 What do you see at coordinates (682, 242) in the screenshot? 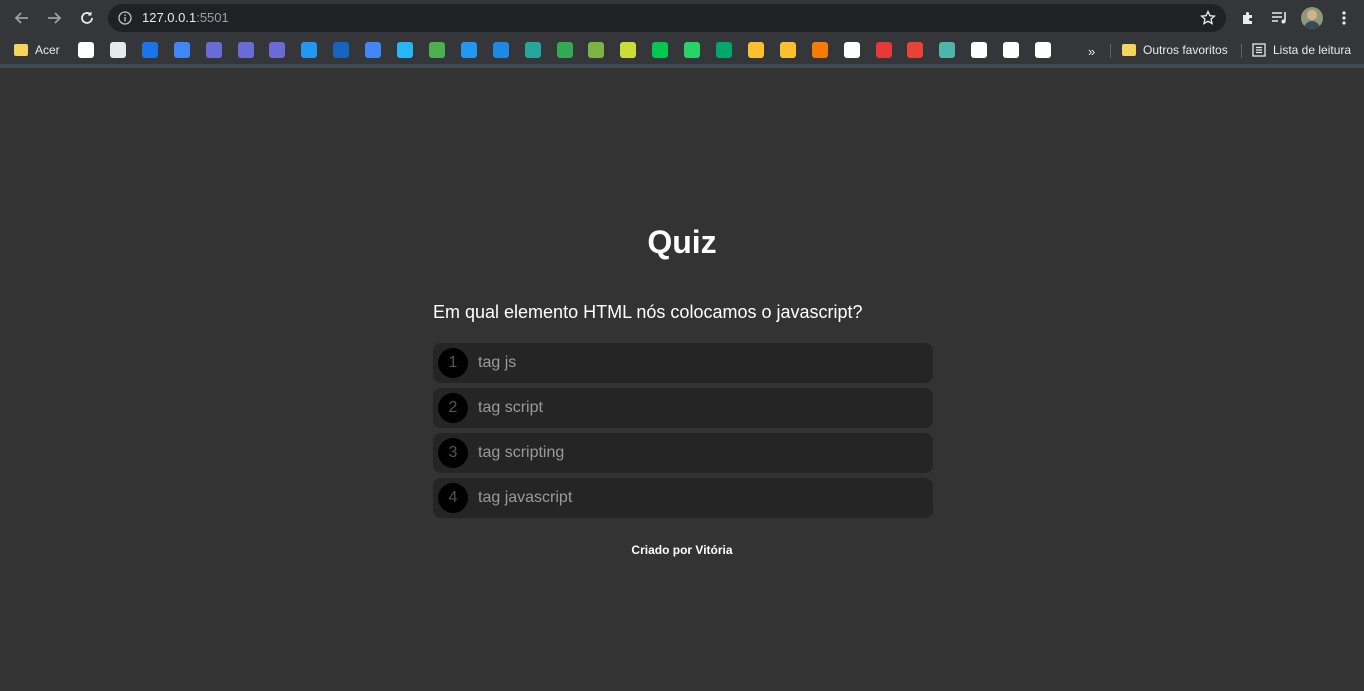
I see `page-title: Quiz` at bounding box center [682, 242].